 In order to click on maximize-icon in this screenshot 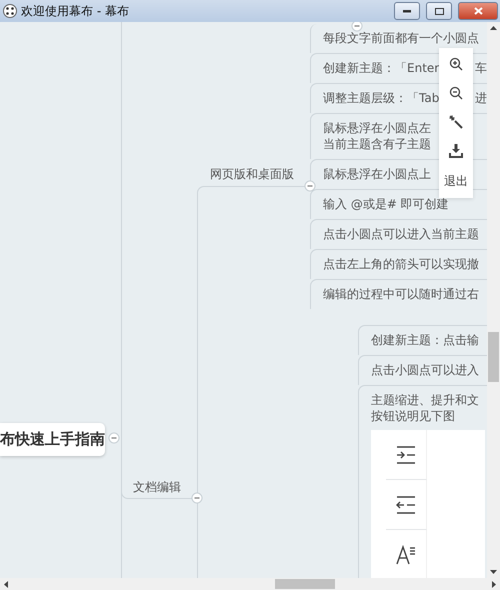, I will do `click(439, 11)`.